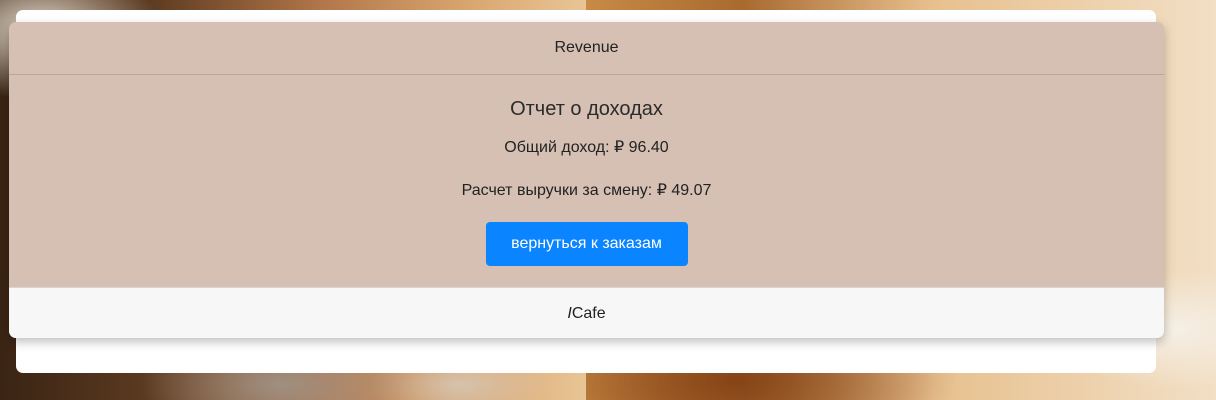  I want to click on card-header: Revenue, so click(586, 48).